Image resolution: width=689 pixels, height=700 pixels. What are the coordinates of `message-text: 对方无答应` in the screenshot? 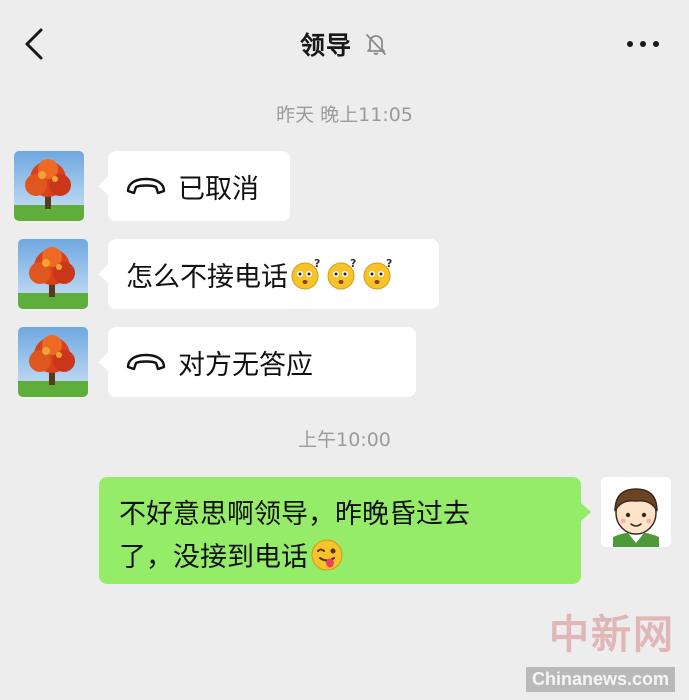 It's located at (245, 365).